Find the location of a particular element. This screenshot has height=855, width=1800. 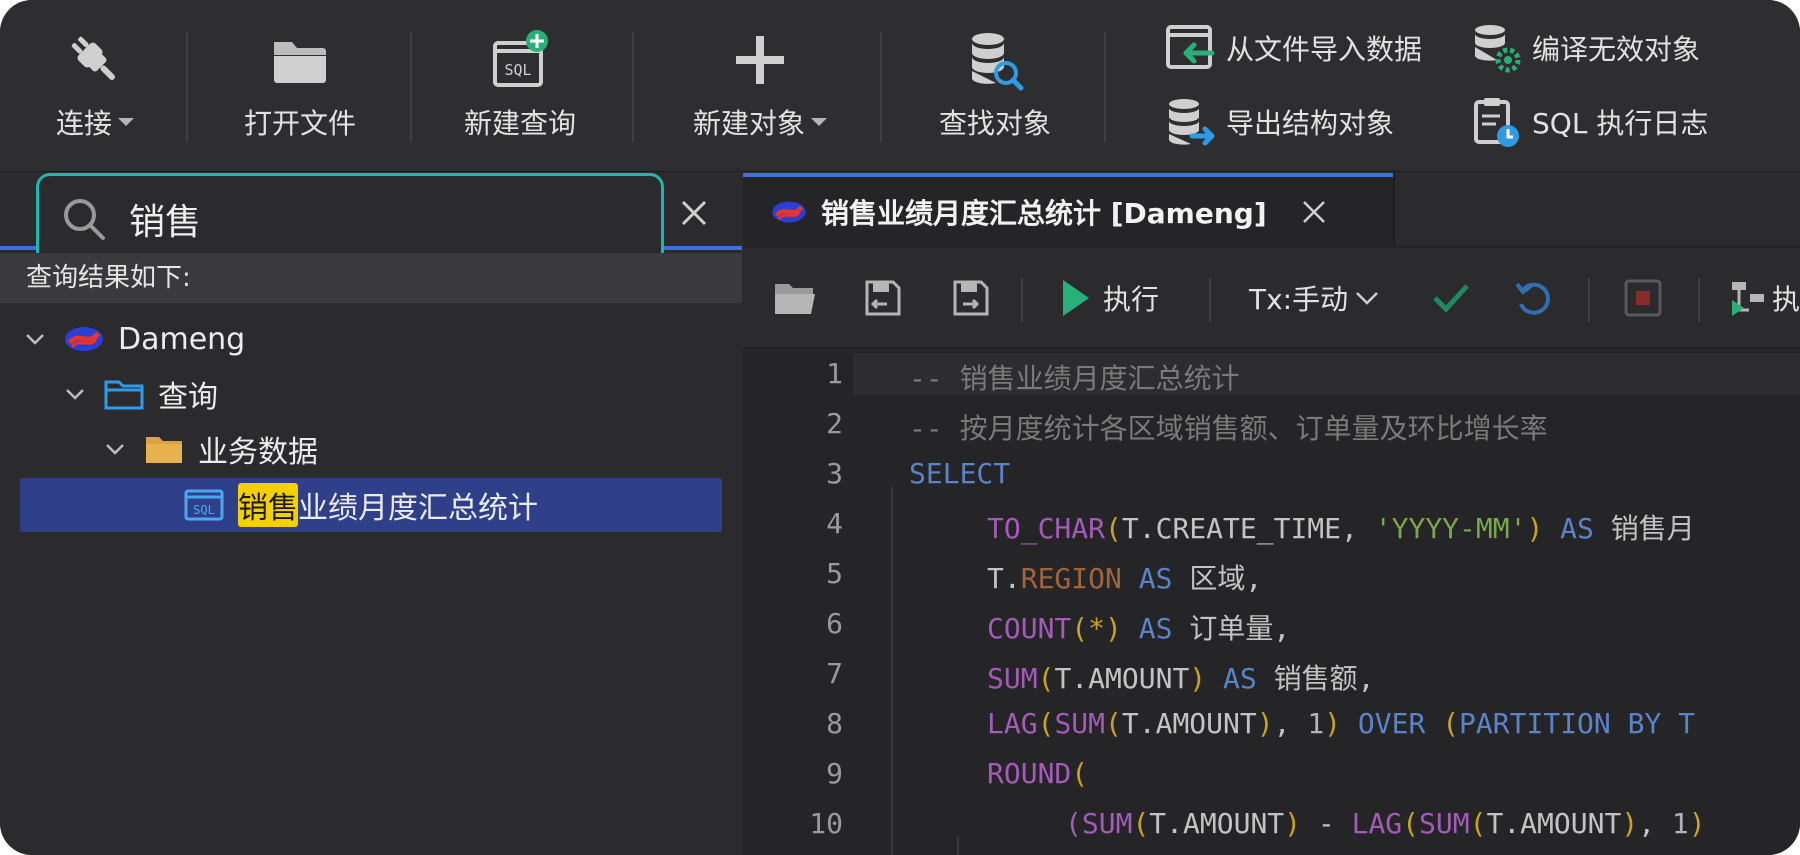

save-as-button is located at coordinates (971, 298).